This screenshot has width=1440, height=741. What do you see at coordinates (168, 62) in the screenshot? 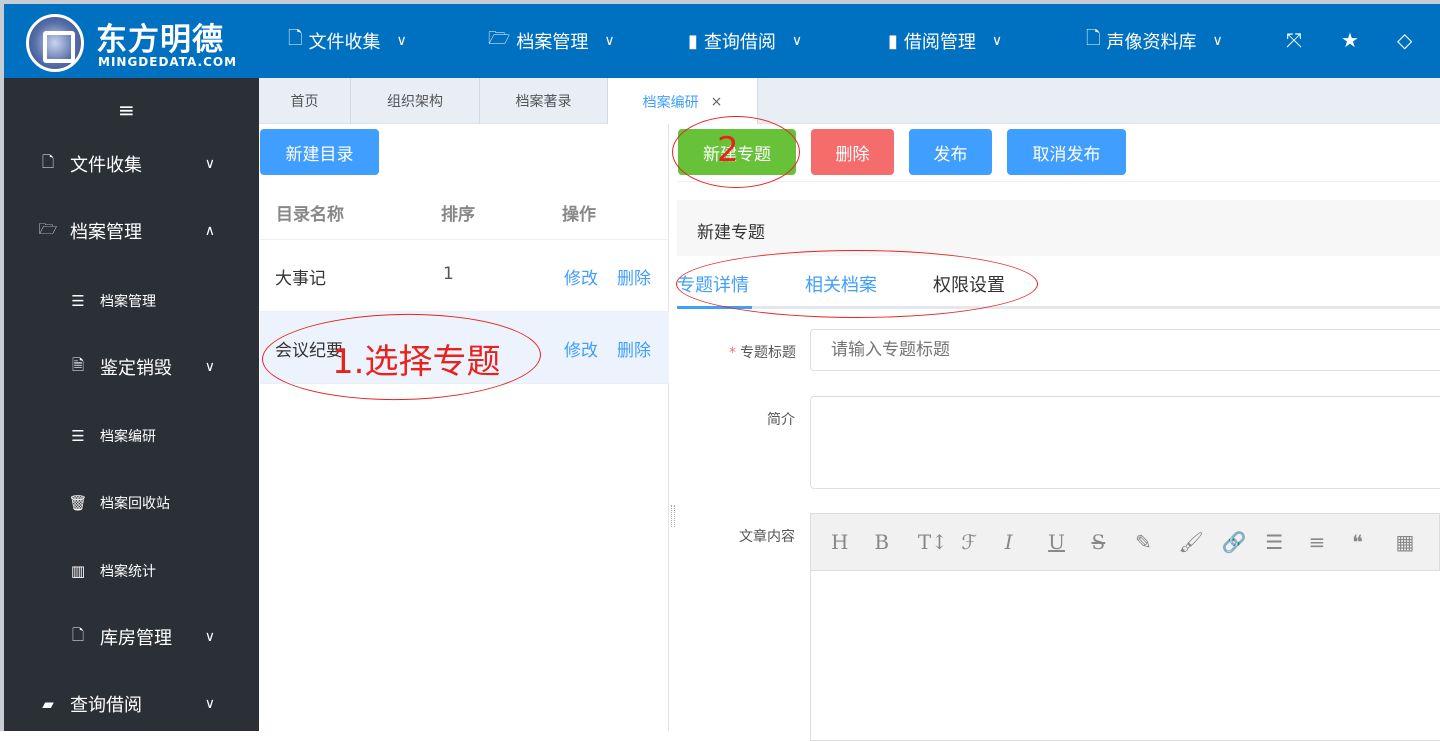
I see `logo-domain: MINGDEDATA.COM` at bounding box center [168, 62].